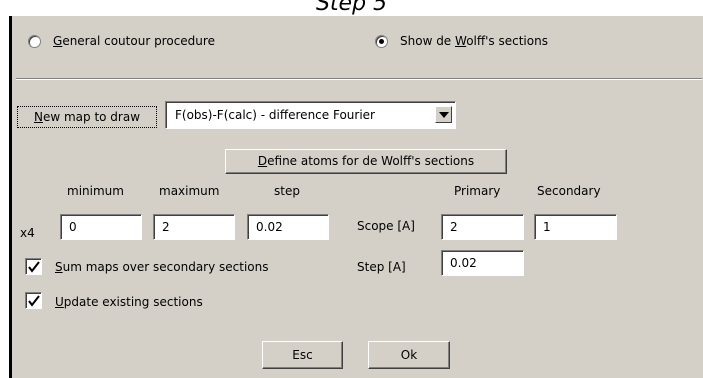 This screenshot has width=703, height=378. Describe the element at coordinates (351, 8) in the screenshot. I see `step-caption: Step 5` at that location.